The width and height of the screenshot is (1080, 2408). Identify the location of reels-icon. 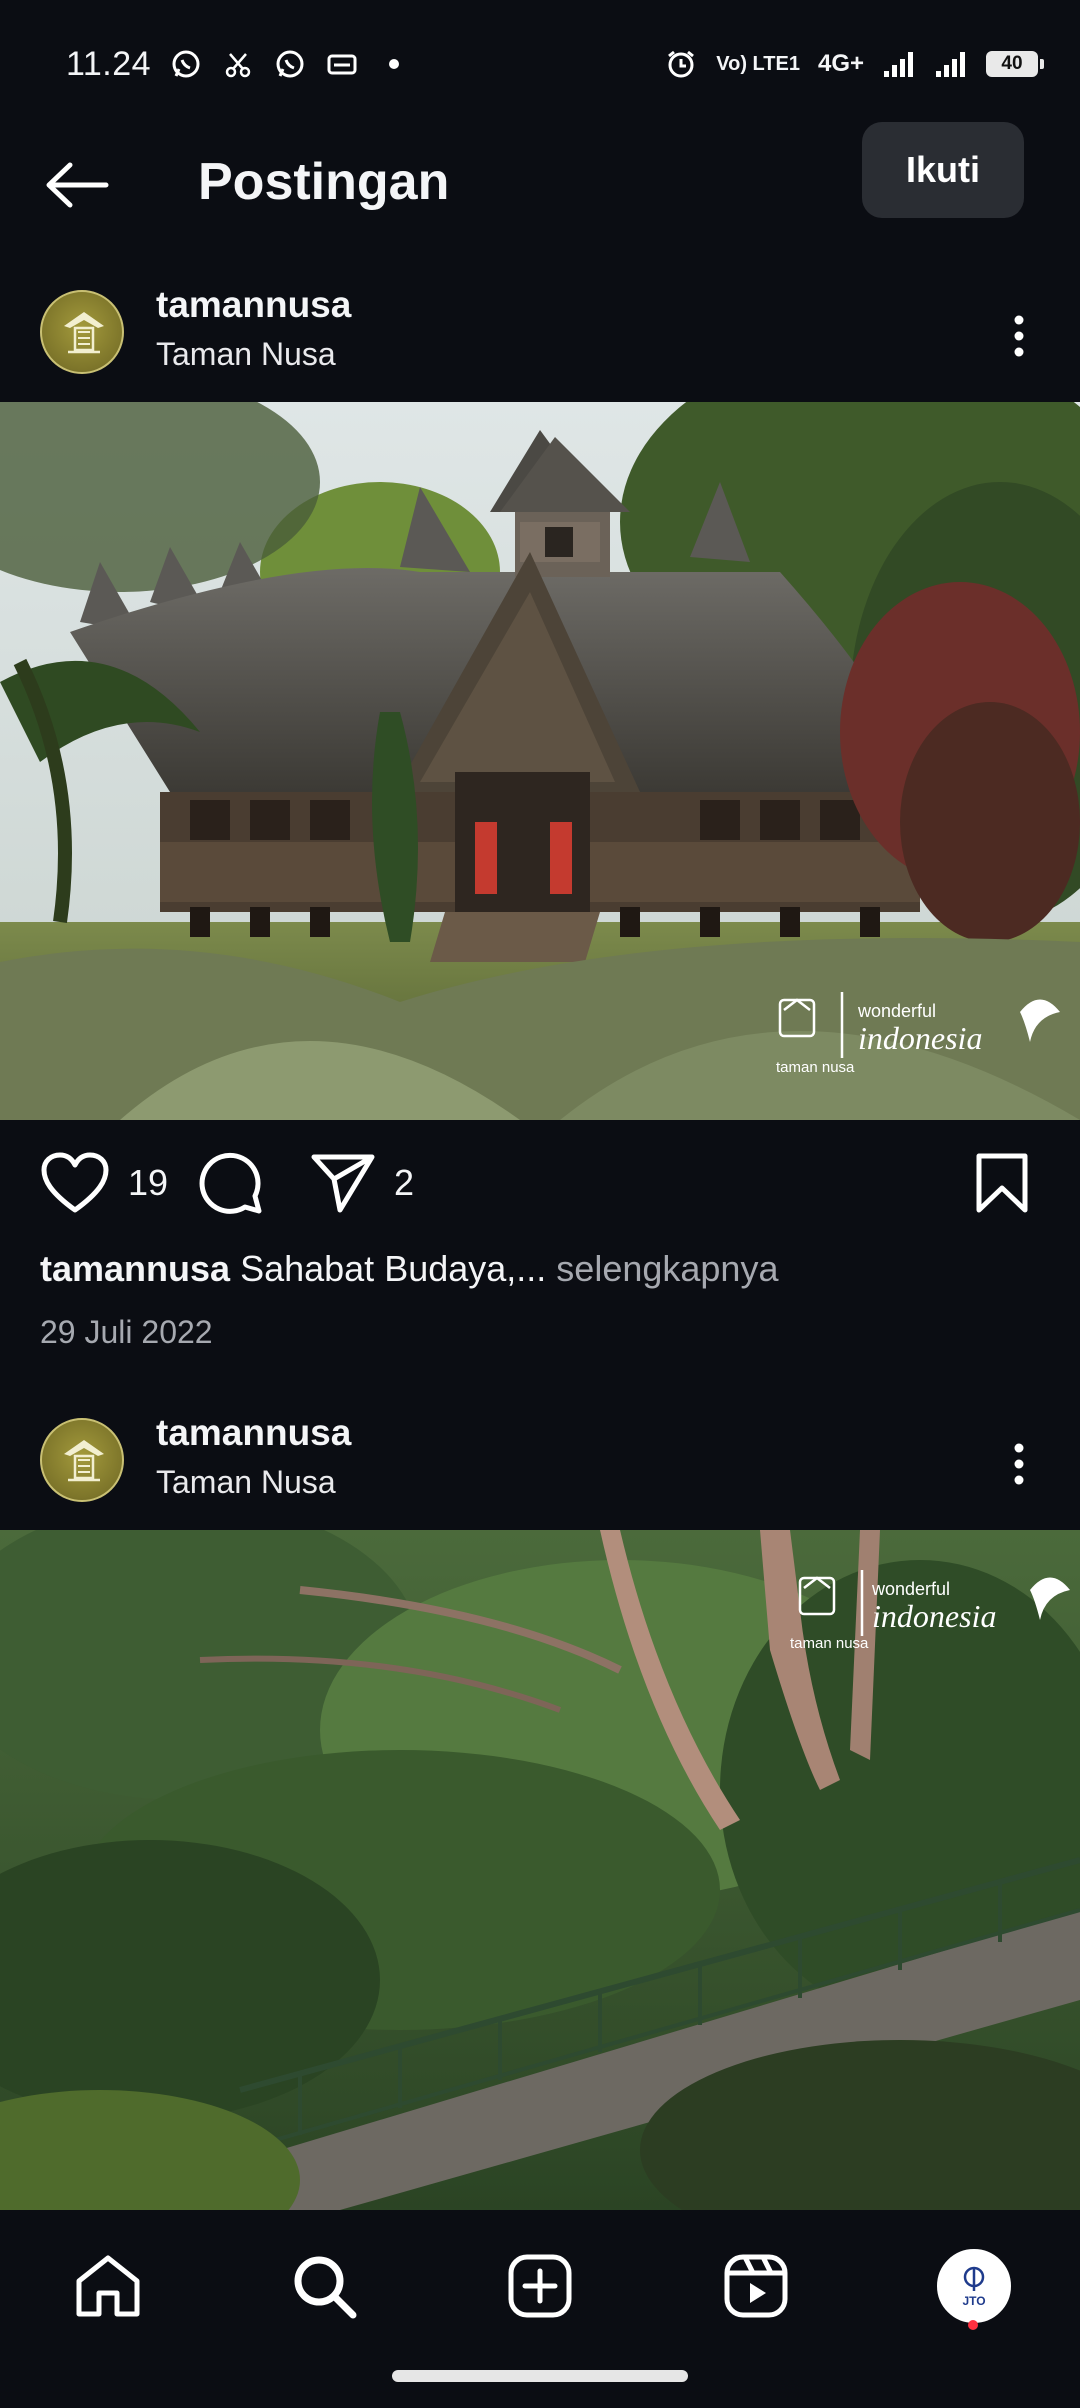
(756, 2286).